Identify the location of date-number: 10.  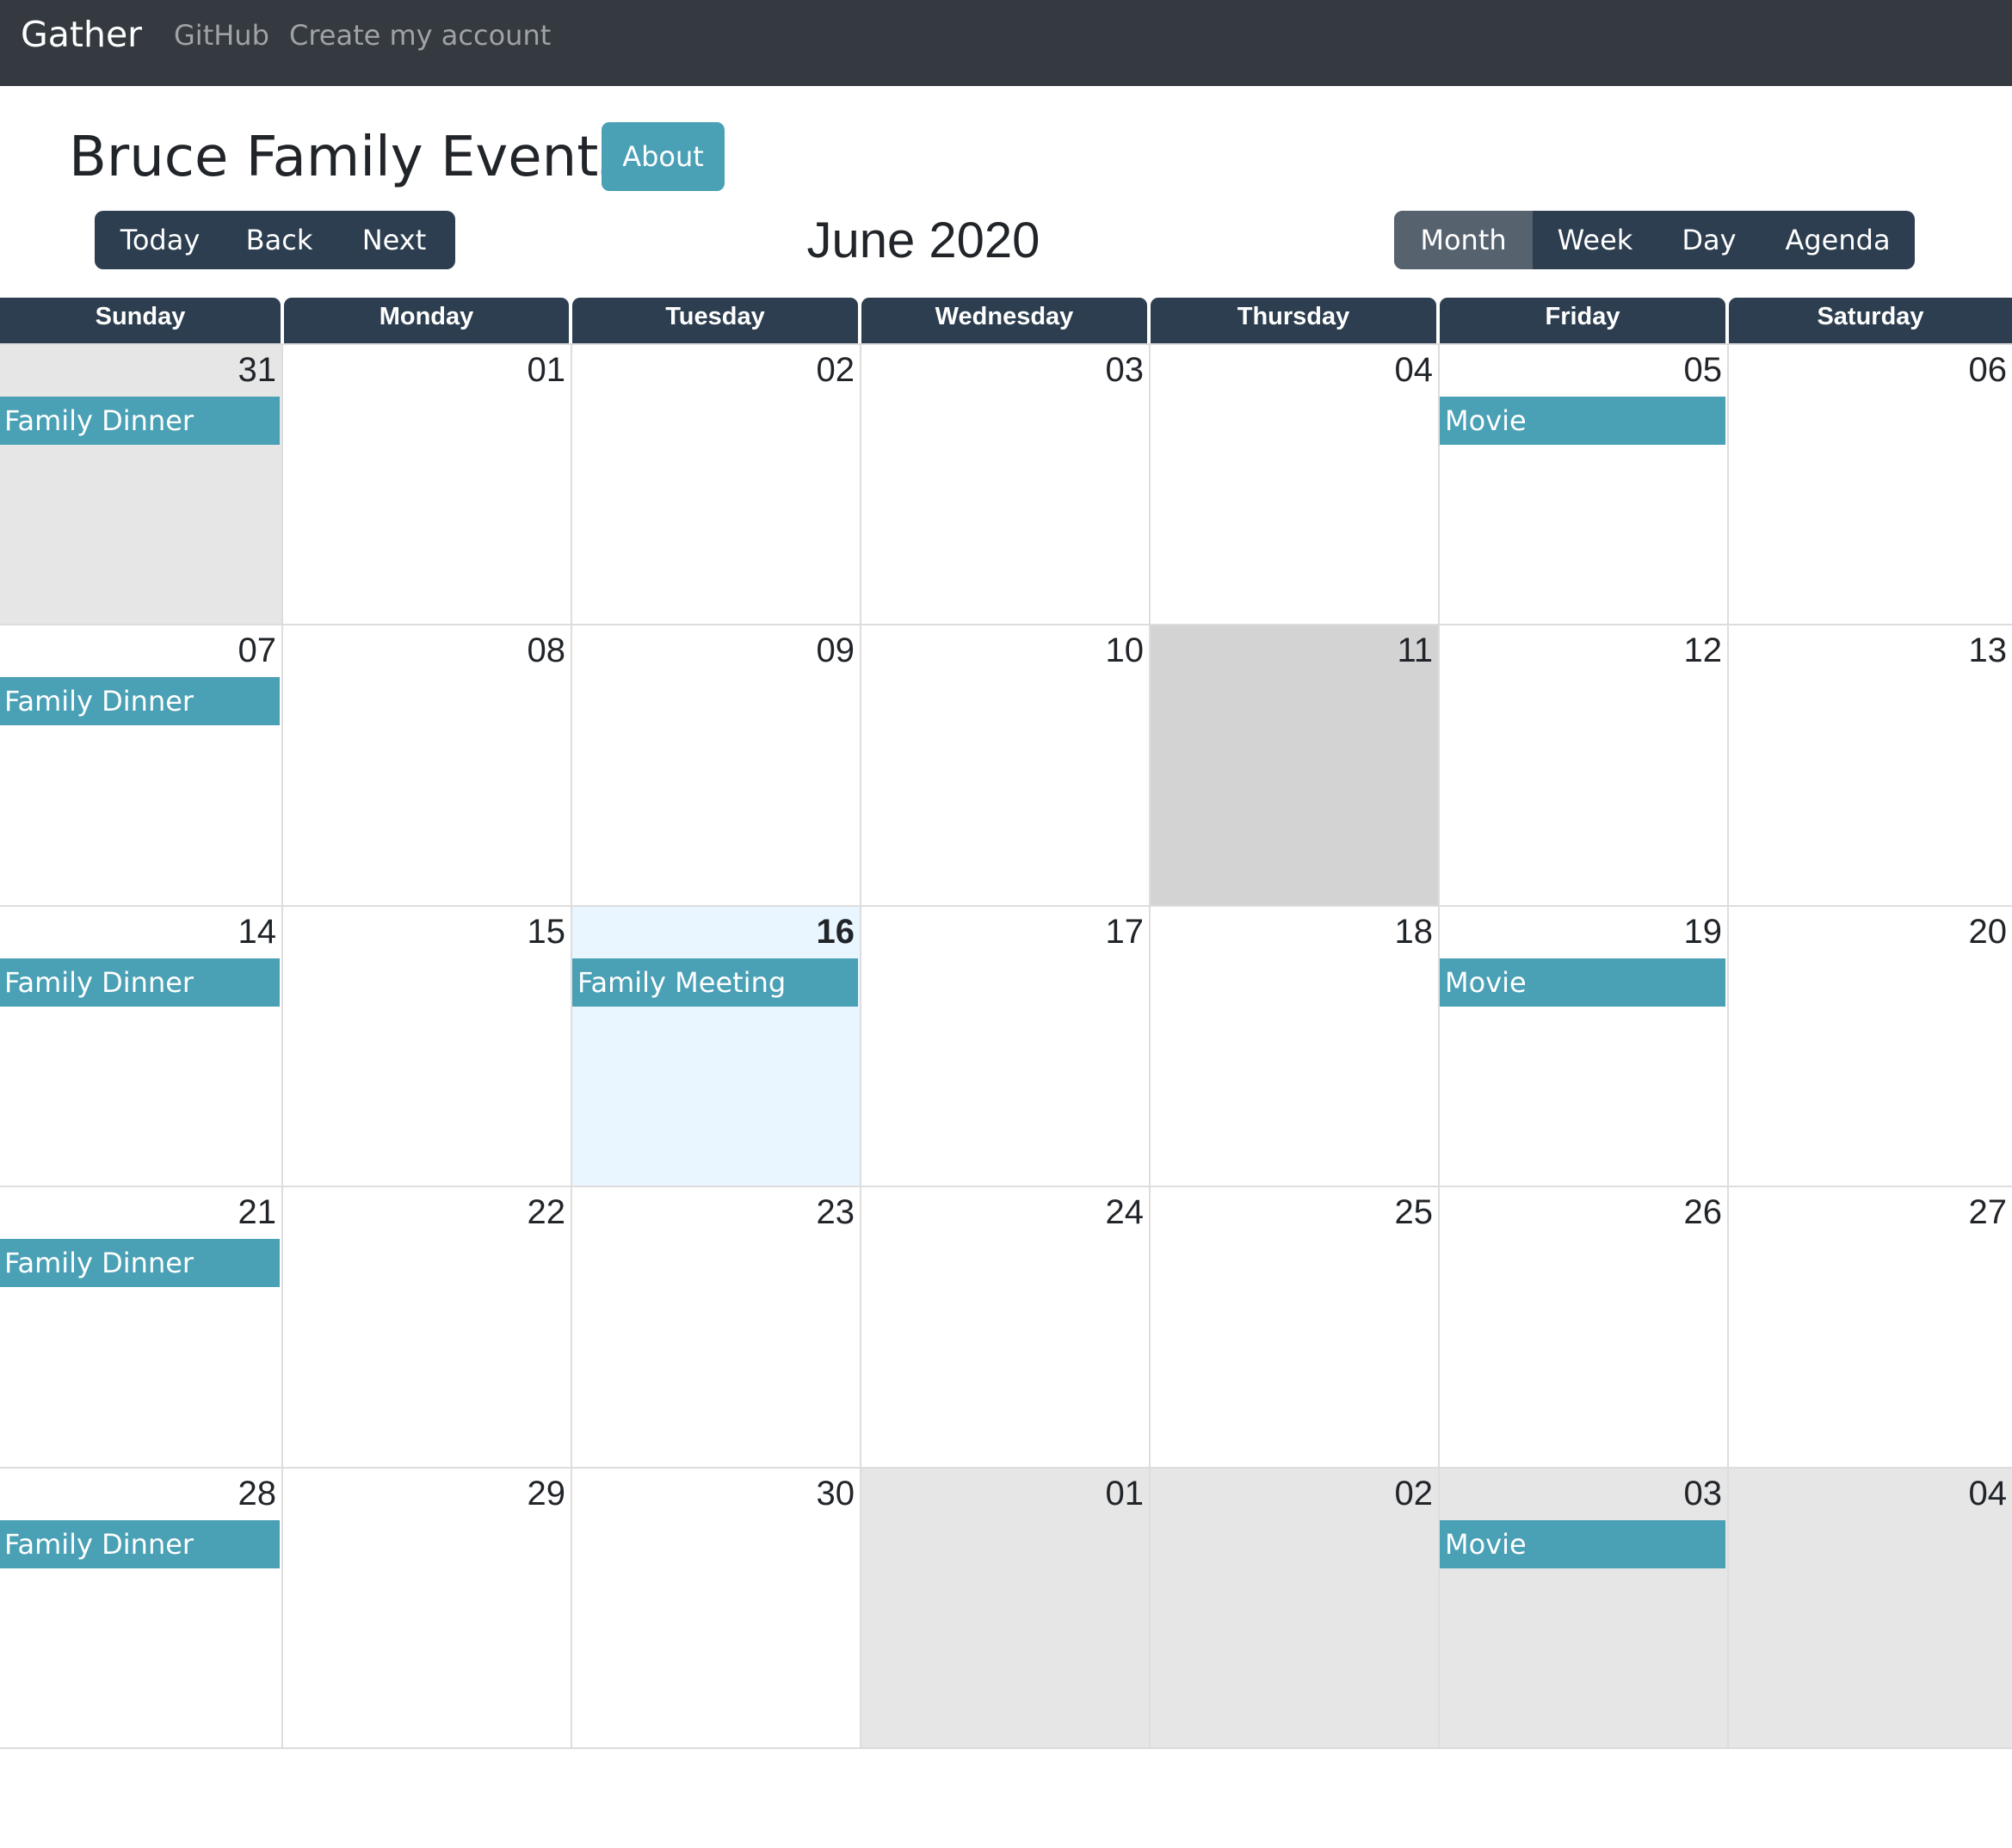
(1125, 650).